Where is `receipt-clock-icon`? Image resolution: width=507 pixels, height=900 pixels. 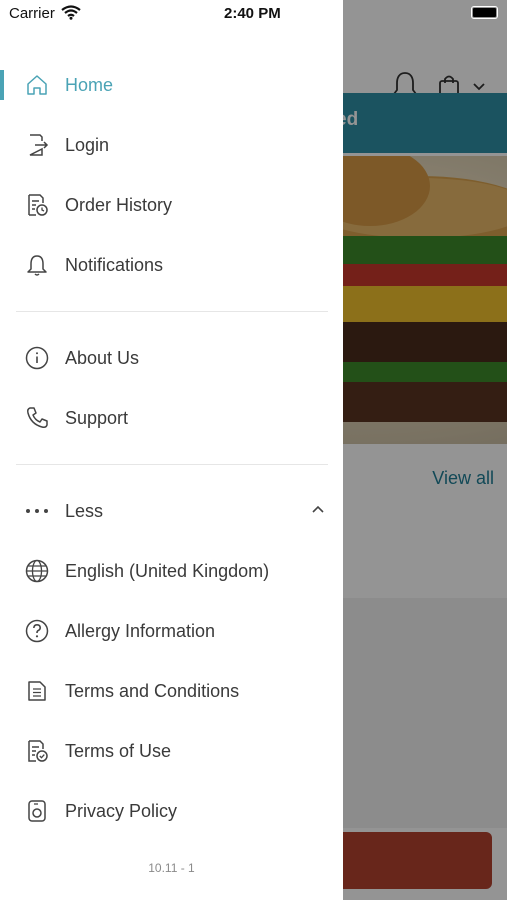 receipt-clock-icon is located at coordinates (37, 205).